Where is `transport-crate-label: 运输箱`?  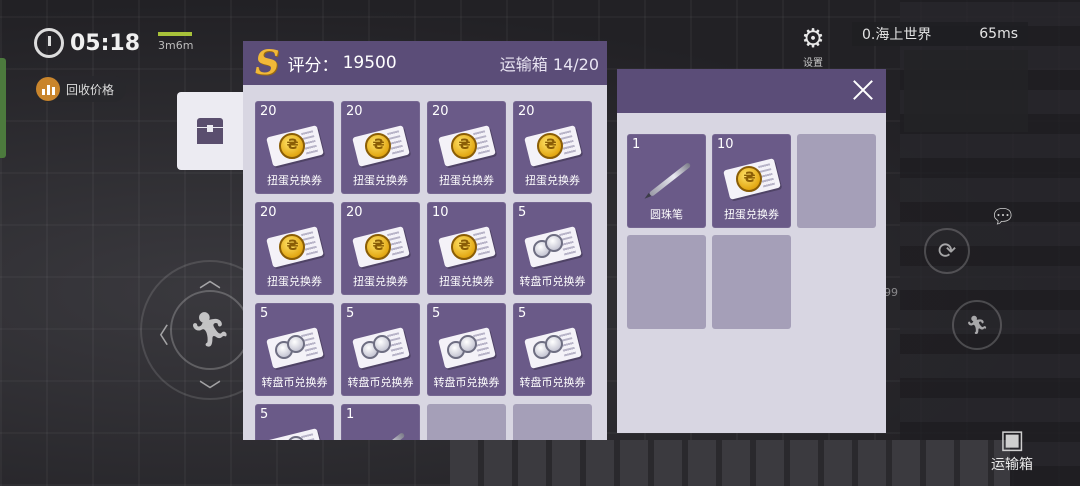 transport-crate-label: 运输箱 is located at coordinates (1012, 465).